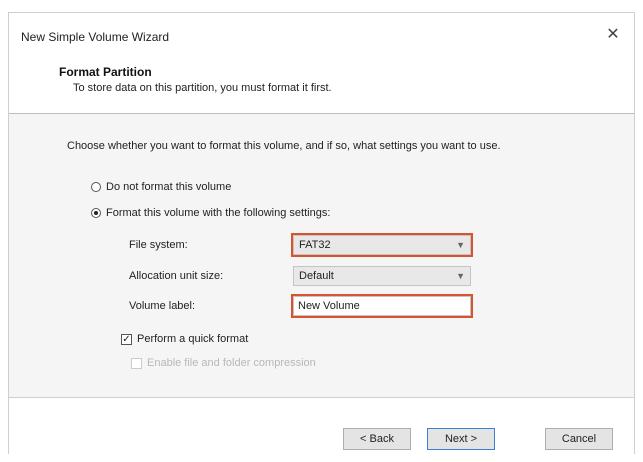 The width and height of the screenshot is (643, 462). I want to click on cancel-button: Cancel, so click(579, 439).